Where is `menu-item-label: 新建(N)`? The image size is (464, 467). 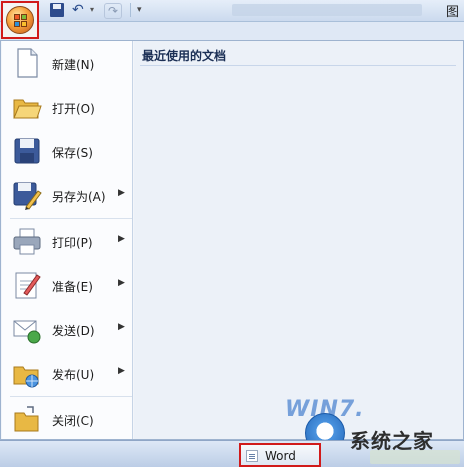 menu-item-label: 新建(N) is located at coordinates (73, 65).